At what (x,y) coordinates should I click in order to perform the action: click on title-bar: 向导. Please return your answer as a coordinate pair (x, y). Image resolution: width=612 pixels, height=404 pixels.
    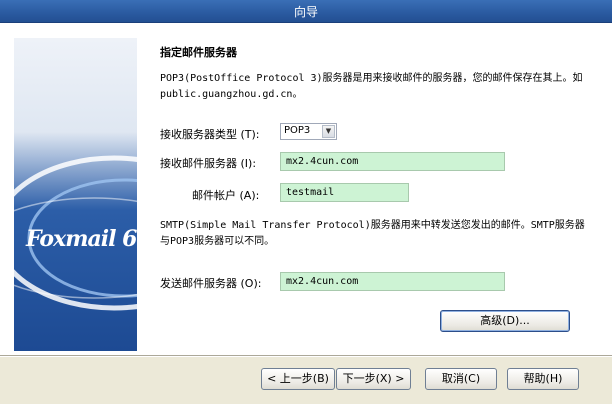
    Looking at the image, I should click on (306, 11).